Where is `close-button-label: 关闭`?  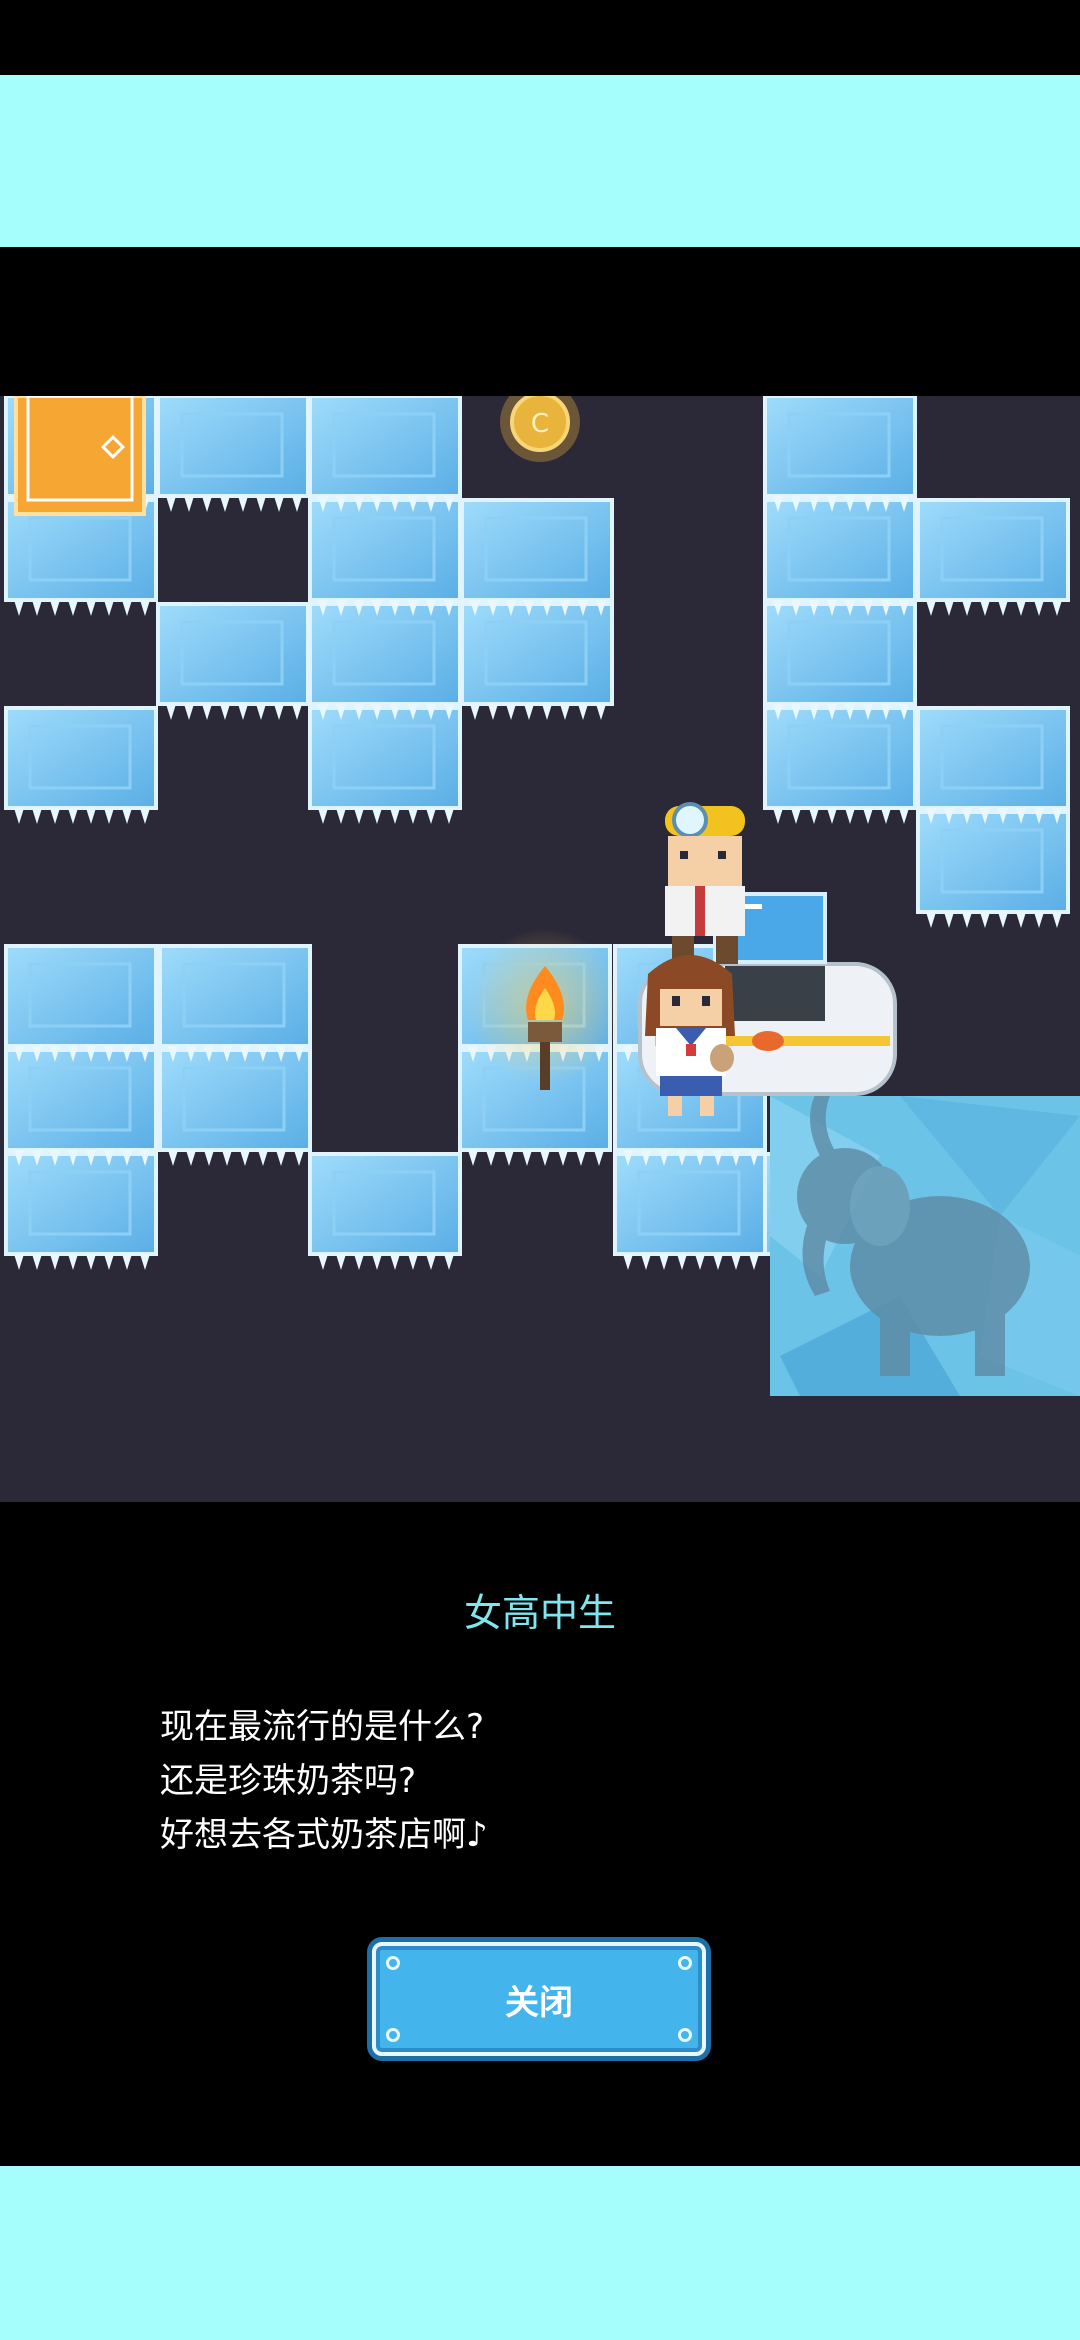 close-button-label: 关闭 is located at coordinates (539, 2002).